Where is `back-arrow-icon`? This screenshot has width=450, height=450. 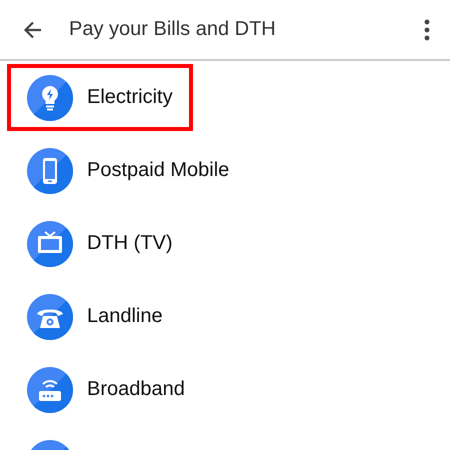
back-arrow-icon is located at coordinates (33, 30).